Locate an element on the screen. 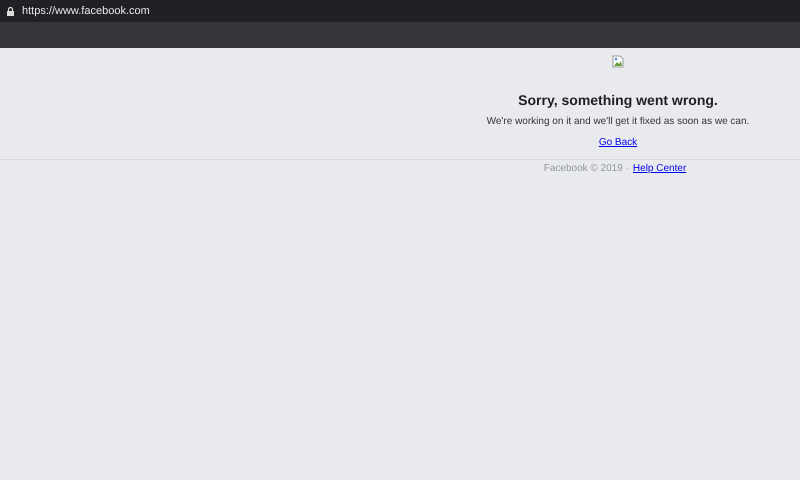  address-url: https://www.facebook.com is located at coordinates (86, 11).